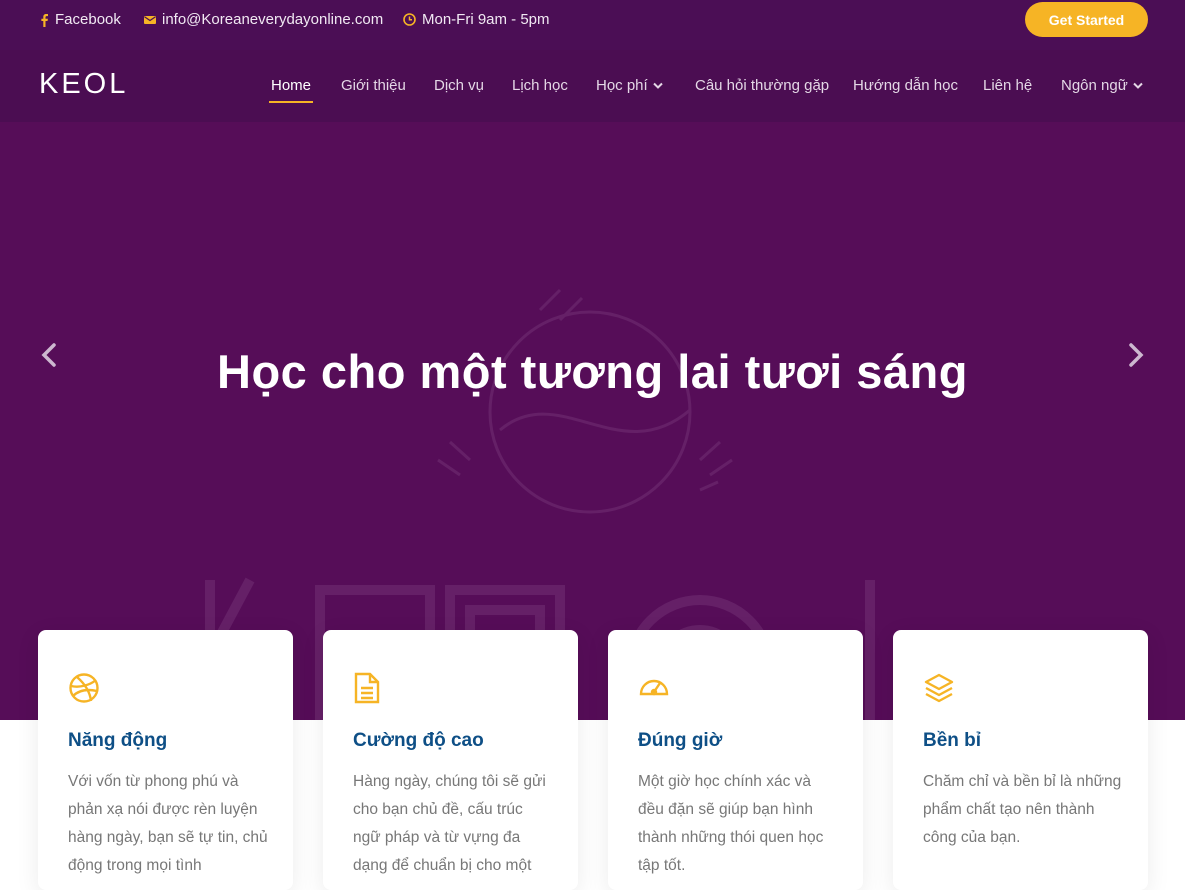 This screenshot has width=1185, height=890. I want to click on hero-title: Học cho một tương lai tươi sáng, so click(592, 371).